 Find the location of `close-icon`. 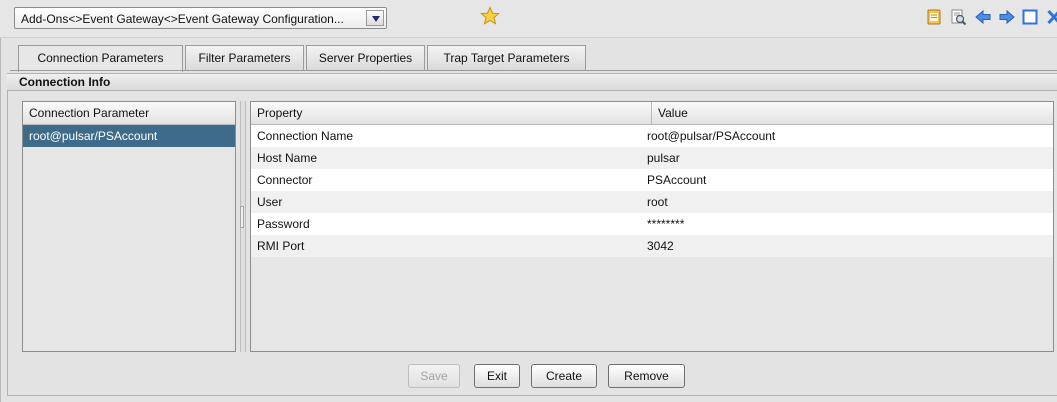

close-icon is located at coordinates (1050, 17).